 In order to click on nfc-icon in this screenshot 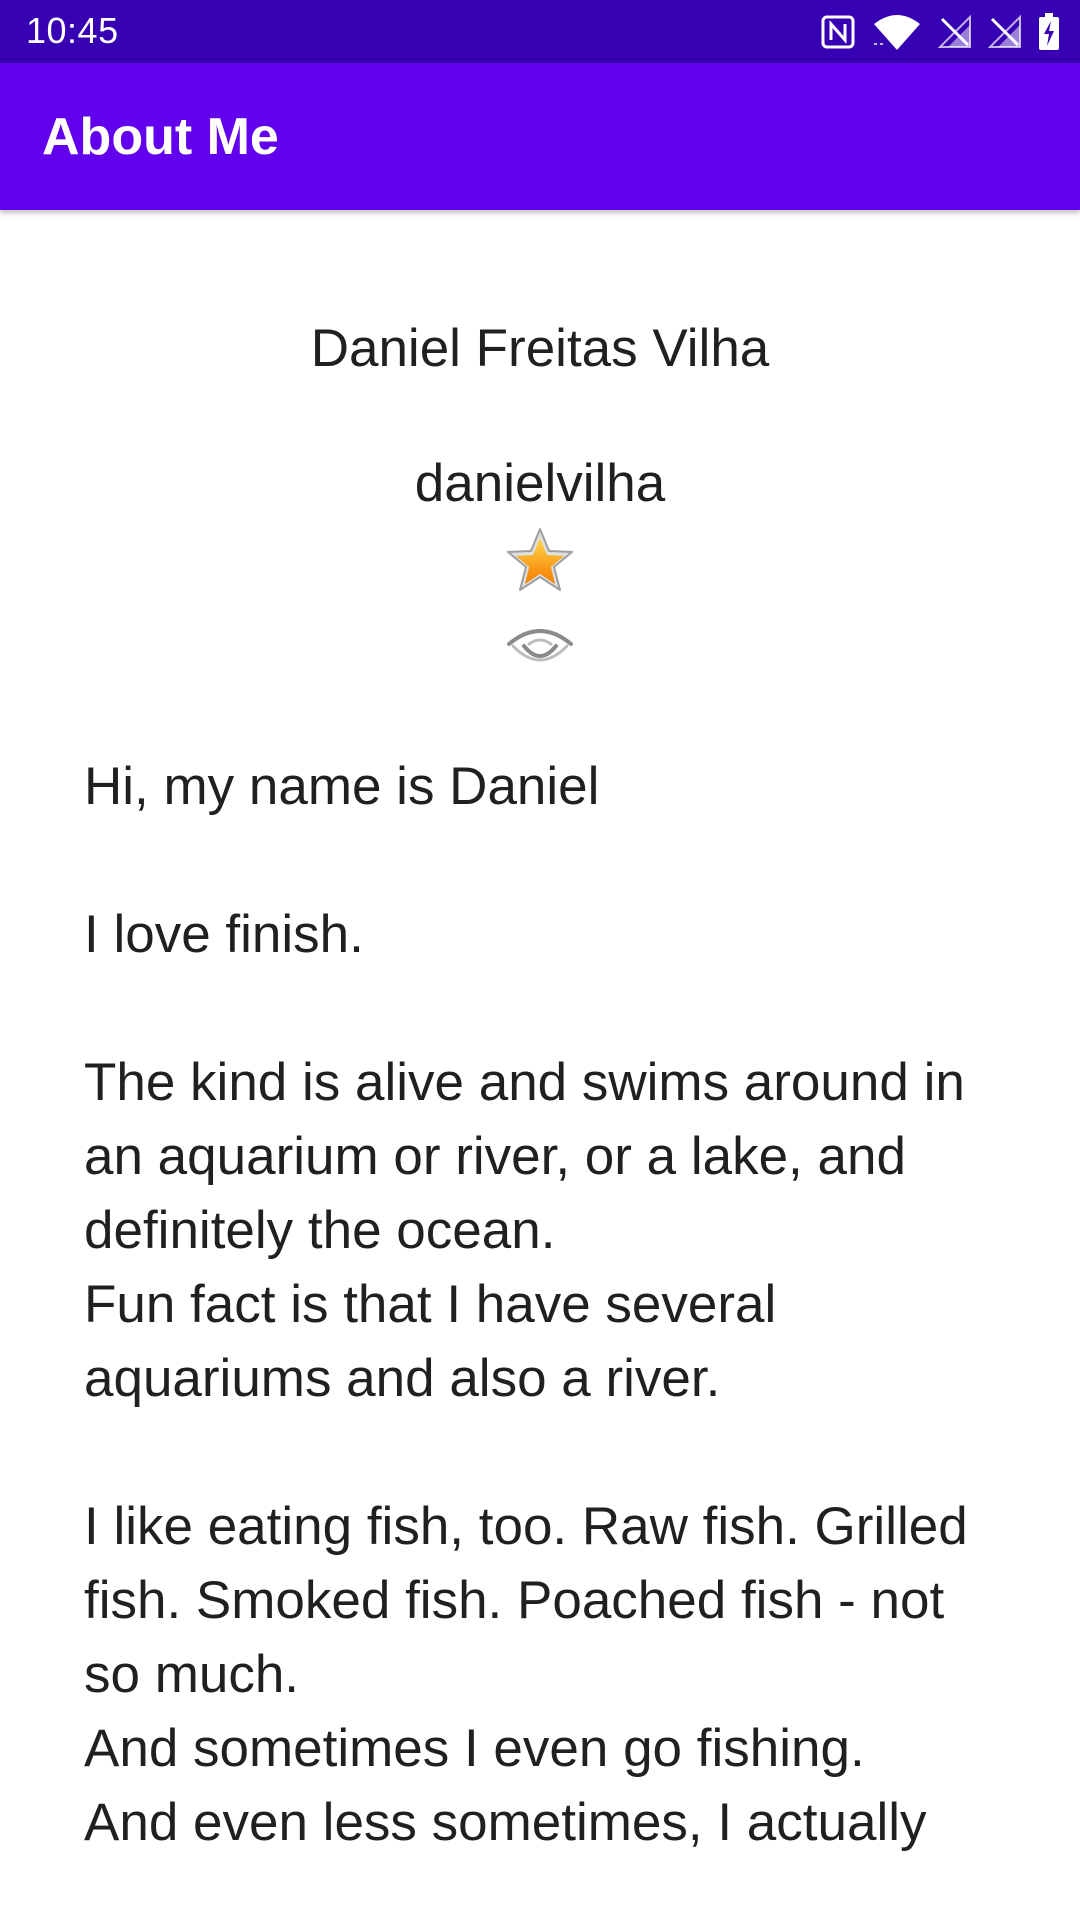, I will do `click(838, 32)`.